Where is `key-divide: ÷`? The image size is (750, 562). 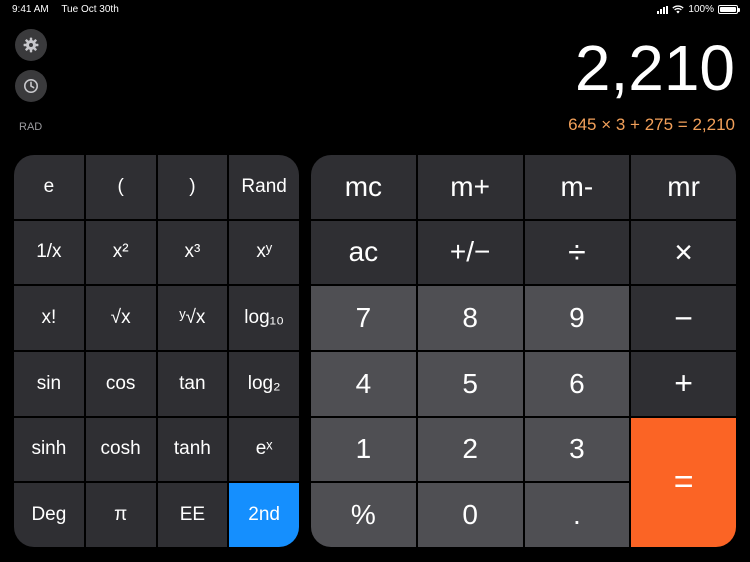 key-divide: ÷ is located at coordinates (577, 252).